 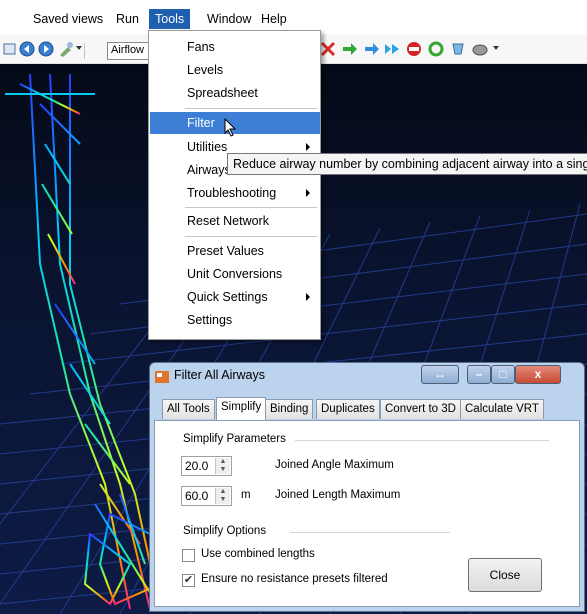 I want to click on dropdown-arrow-icon, so click(x=79, y=48).